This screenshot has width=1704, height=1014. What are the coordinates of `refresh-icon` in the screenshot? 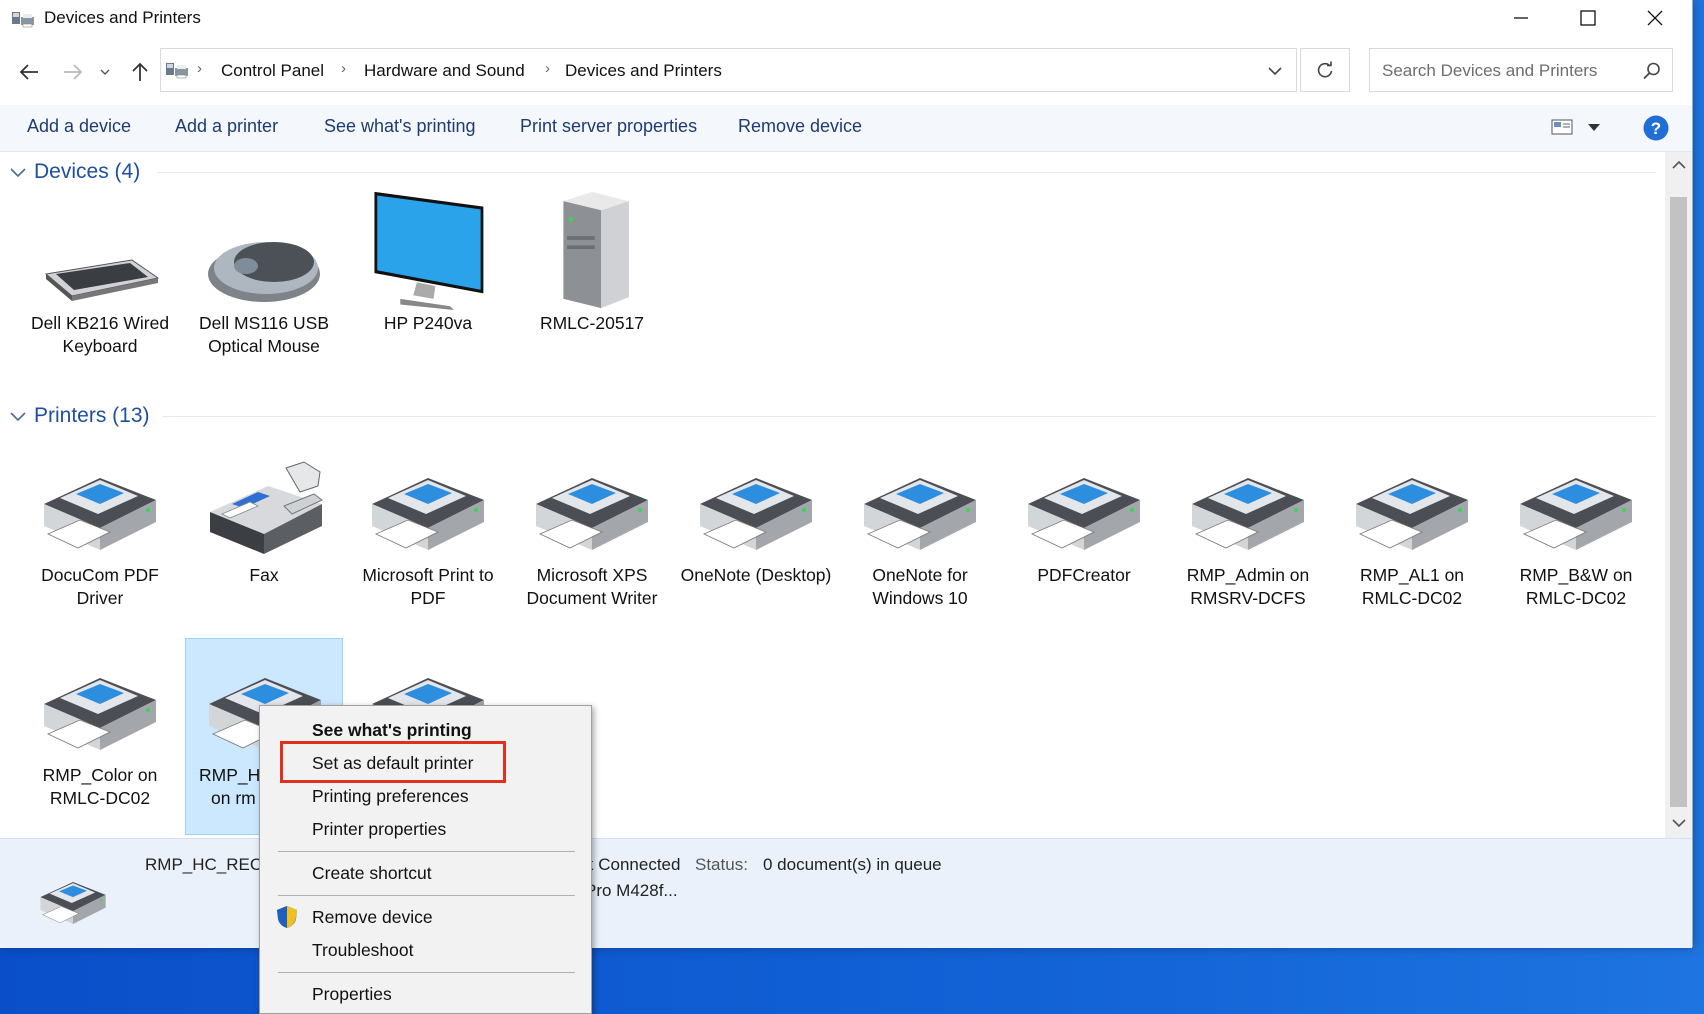 It's located at (1325, 69).